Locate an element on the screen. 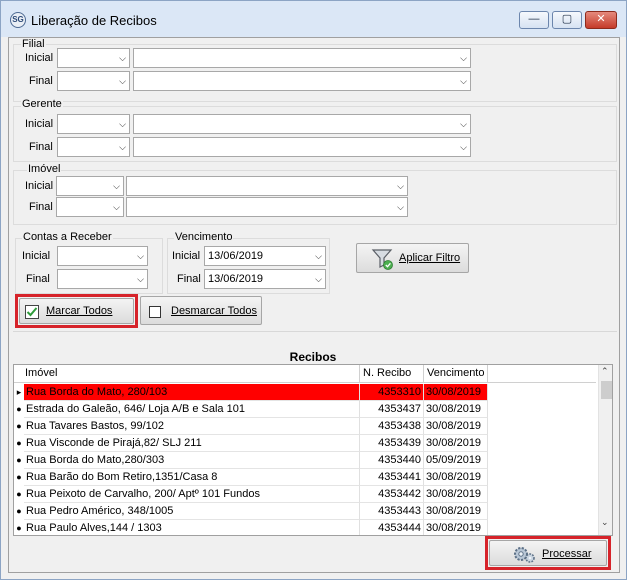 The height and width of the screenshot is (580, 627). gerente-inicial-name-combo: ⌵ is located at coordinates (302, 124).